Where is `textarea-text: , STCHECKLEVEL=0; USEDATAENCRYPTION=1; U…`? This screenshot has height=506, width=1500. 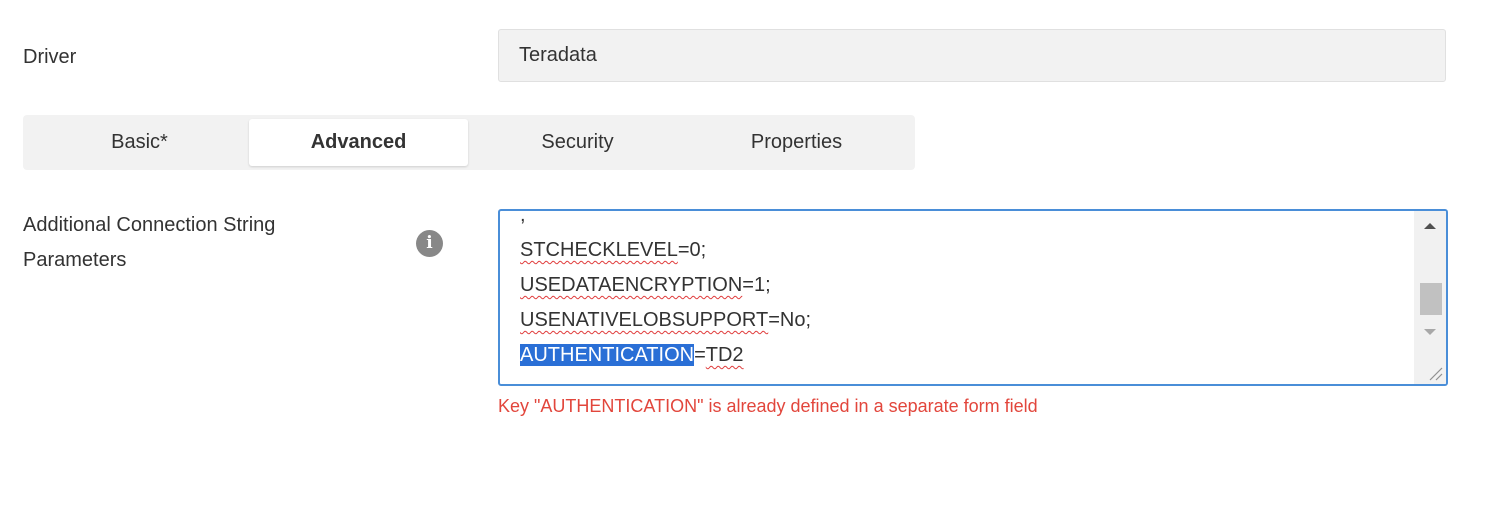
textarea-text: , STCHECKLEVEL=0; USEDATAENCRYPTION=1; U… is located at coordinates (666, 291).